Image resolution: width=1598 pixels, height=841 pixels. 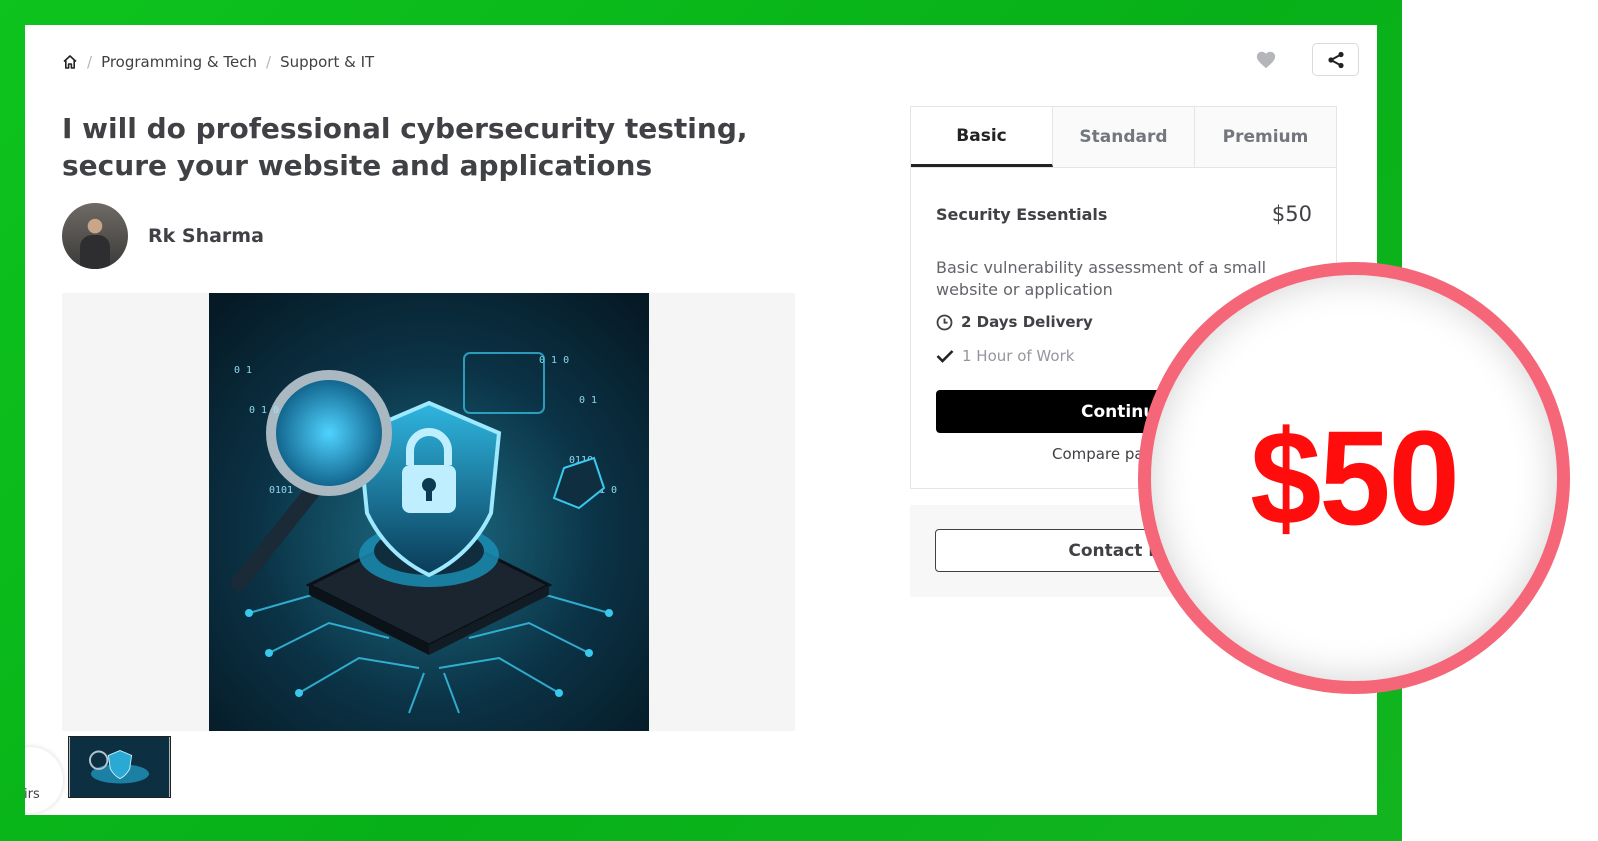 I want to click on breadcrumb: / Programming & Tech / Support & IT, so click(x=218, y=62).